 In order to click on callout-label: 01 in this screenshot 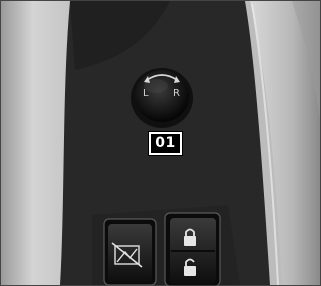, I will do `click(165, 143)`.